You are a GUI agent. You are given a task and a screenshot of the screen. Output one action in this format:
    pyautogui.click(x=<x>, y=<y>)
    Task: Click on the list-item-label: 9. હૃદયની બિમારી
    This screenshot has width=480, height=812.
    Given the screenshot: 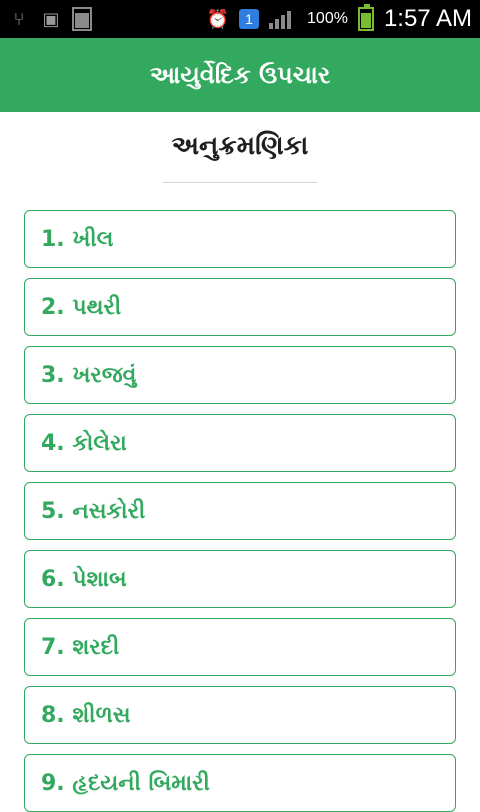 What is the action you would take?
    pyautogui.click(x=125, y=783)
    